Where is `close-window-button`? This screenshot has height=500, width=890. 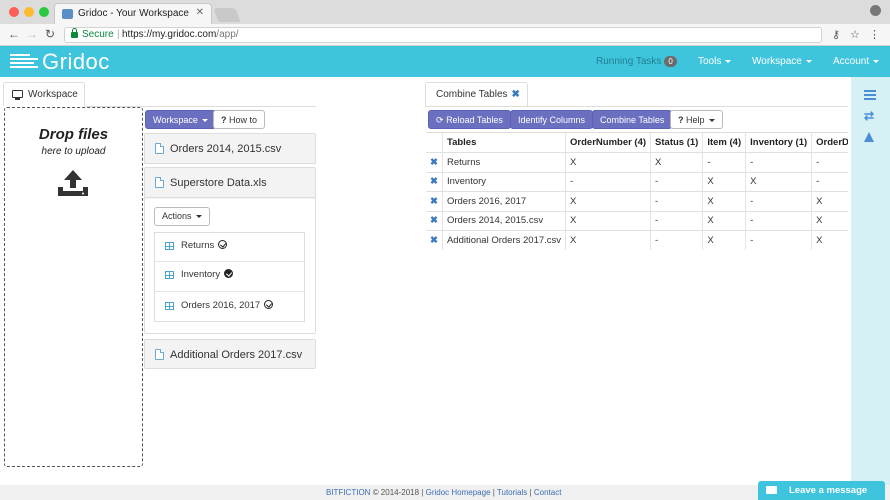 close-window-button is located at coordinates (14, 12).